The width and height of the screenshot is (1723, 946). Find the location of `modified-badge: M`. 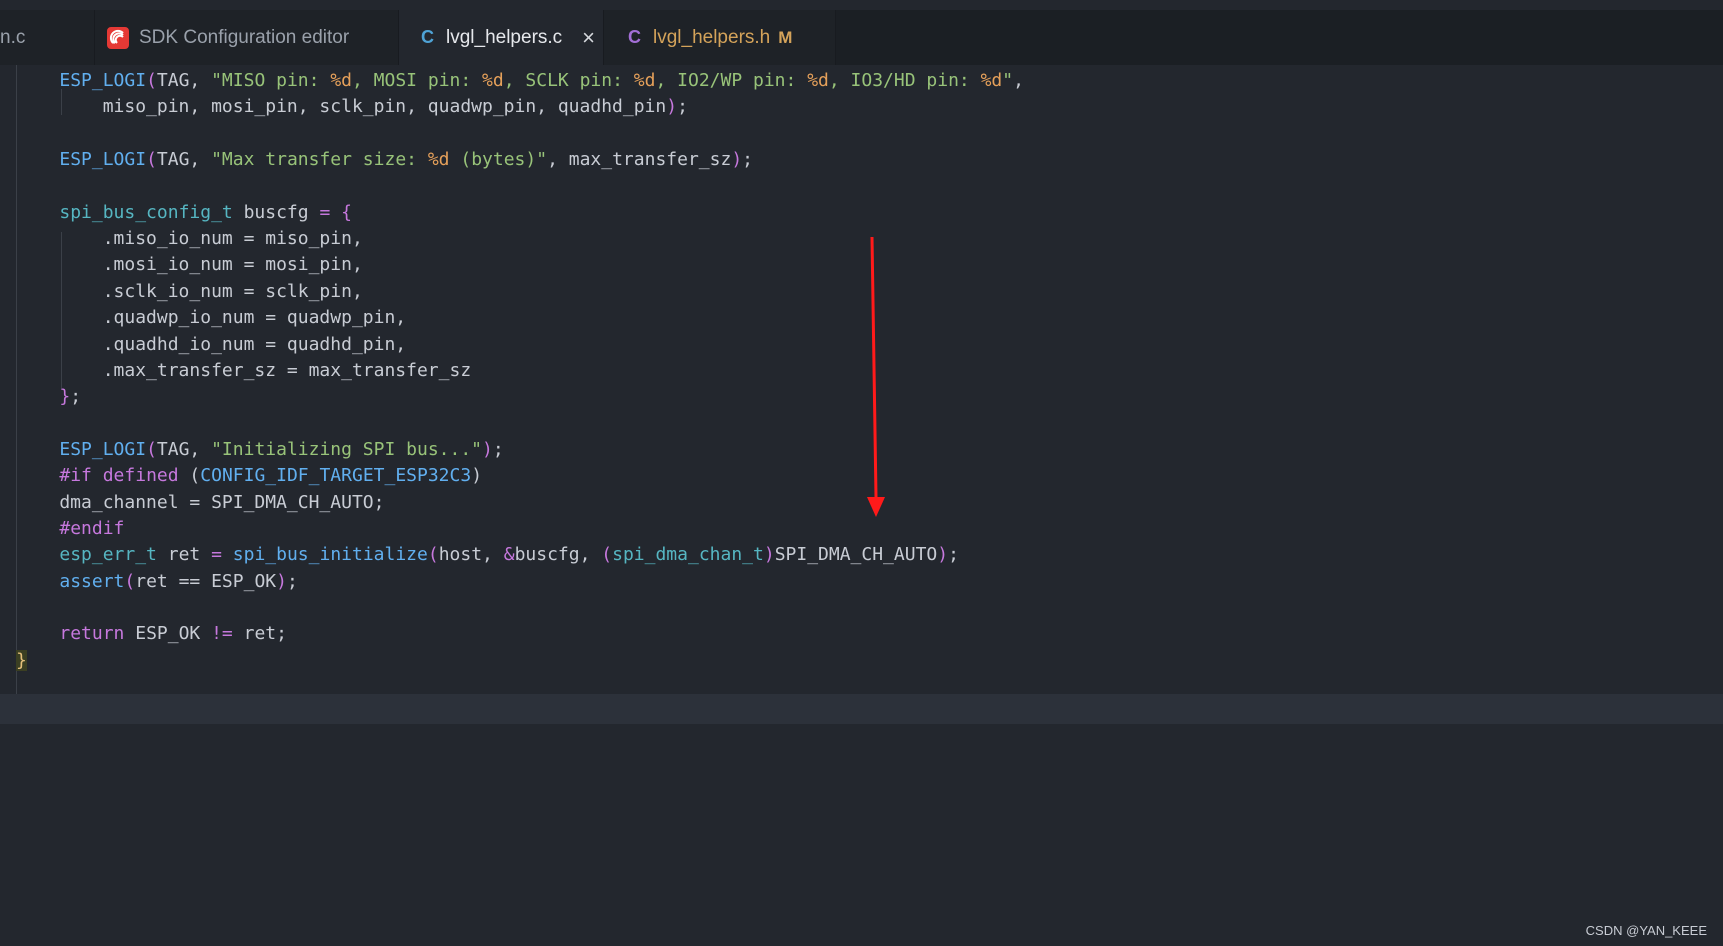

modified-badge: M is located at coordinates (785, 37).